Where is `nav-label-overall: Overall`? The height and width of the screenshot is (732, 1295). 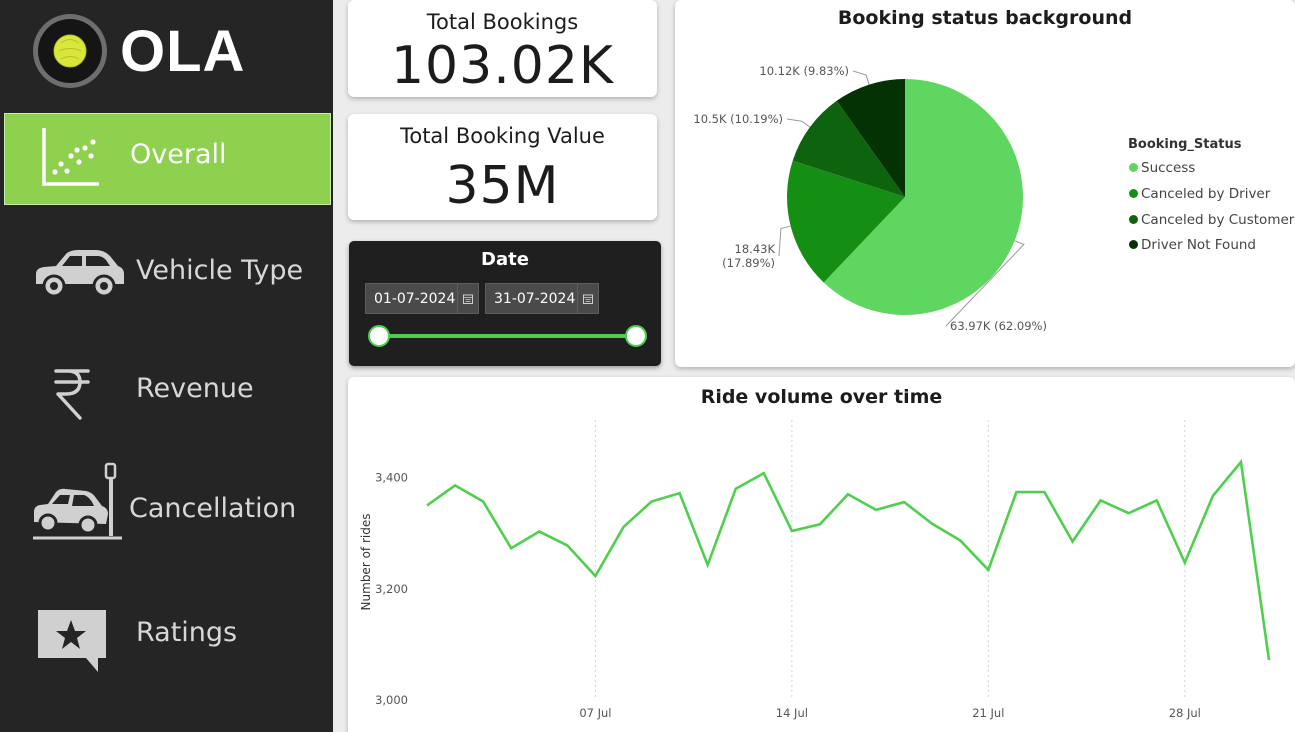
nav-label-overall: Overall is located at coordinates (178, 154).